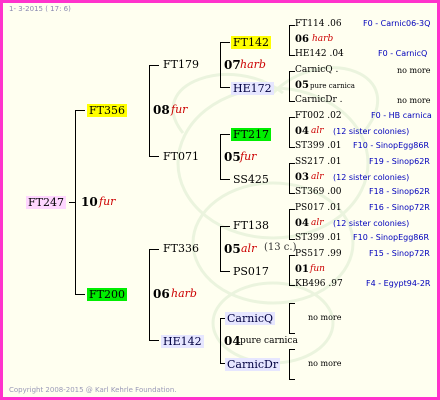  What do you see at coordinates (40, 9) in the screenshot?
I see `header-date: 1- 3-2015 ( 17: 6)` at bounding box center [40, 9].